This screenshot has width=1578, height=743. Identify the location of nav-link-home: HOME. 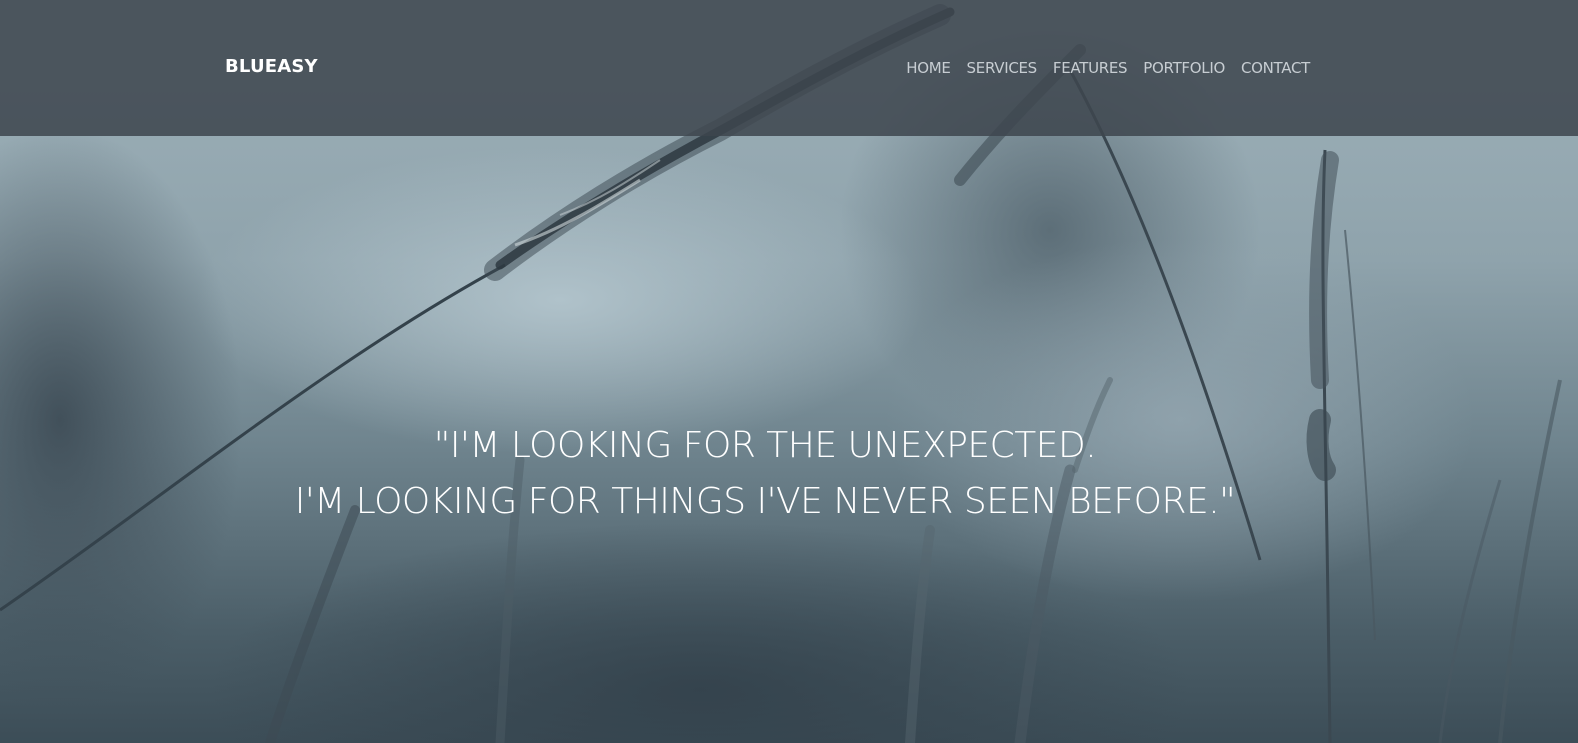
(928, 68).